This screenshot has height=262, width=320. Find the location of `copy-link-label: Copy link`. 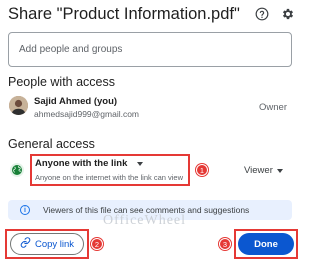

copy-link-label: Copy link is located at coordinates (54, 244).